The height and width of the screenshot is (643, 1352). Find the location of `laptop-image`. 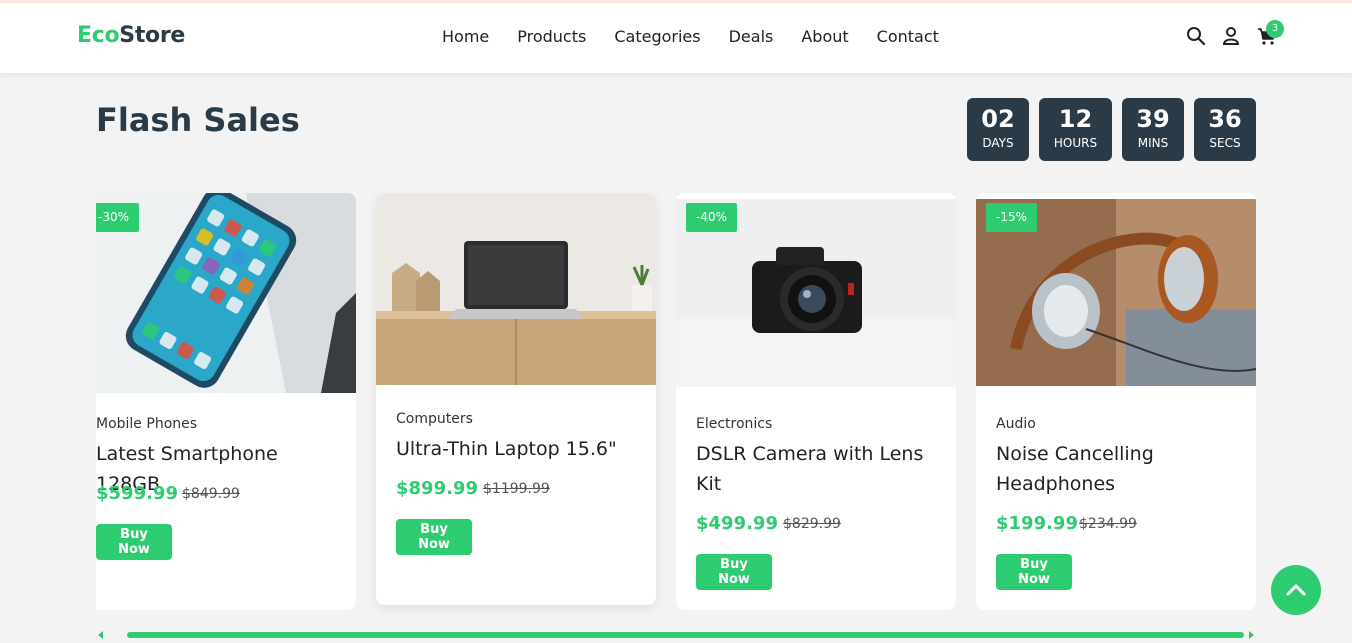

laptop-image is located at coordinates (516, 289).